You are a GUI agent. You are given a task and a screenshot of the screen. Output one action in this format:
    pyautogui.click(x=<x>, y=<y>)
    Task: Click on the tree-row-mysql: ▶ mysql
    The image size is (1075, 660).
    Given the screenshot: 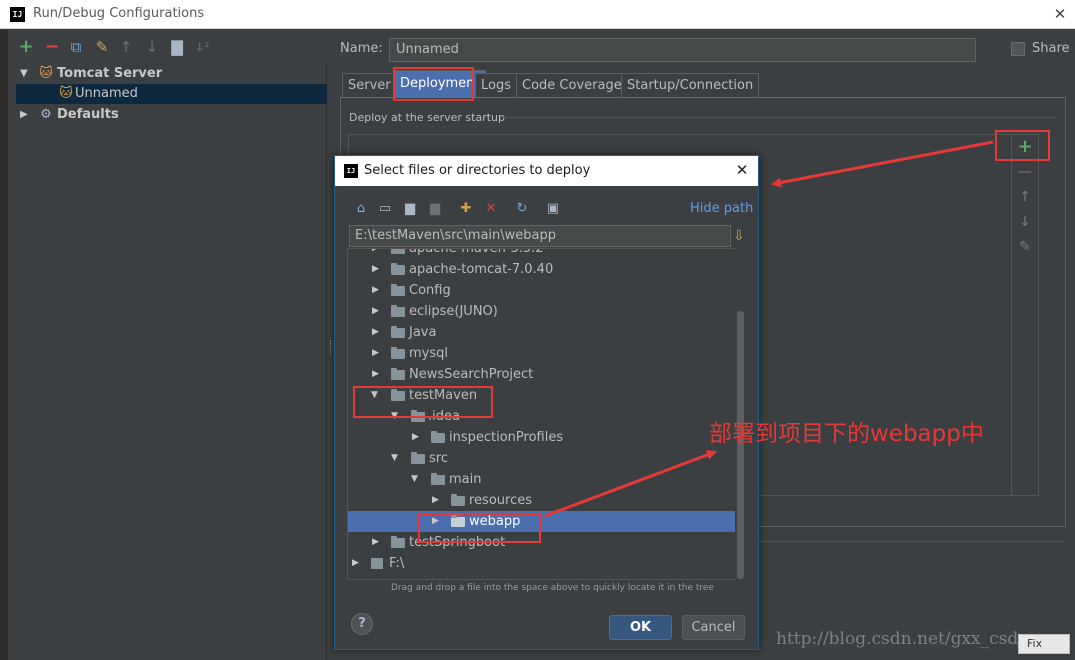 What is the action you would take?
    pyautogui.click(x=542, y=353)
    